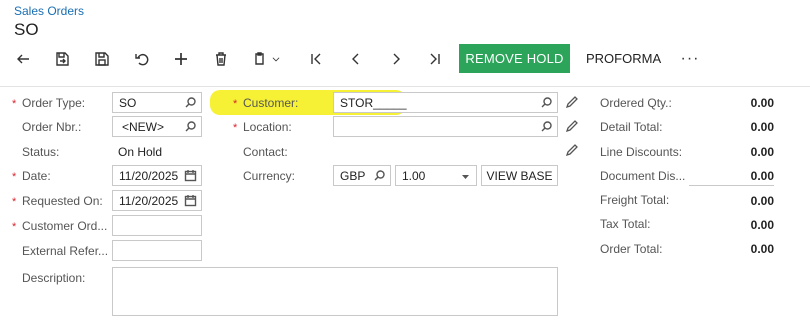 Image resolution: width=810 pixels, height=334 pixels. Describe the element at coordinates (157, 250) in the screenshot. I see `external-ref-field` at that location.